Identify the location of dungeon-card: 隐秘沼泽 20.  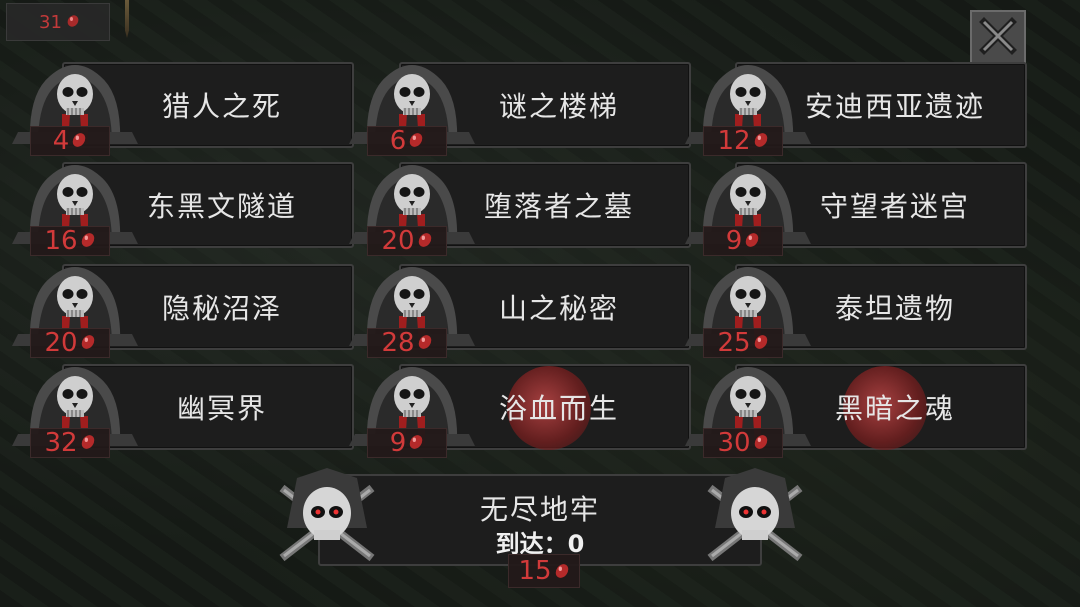
(177, 310).